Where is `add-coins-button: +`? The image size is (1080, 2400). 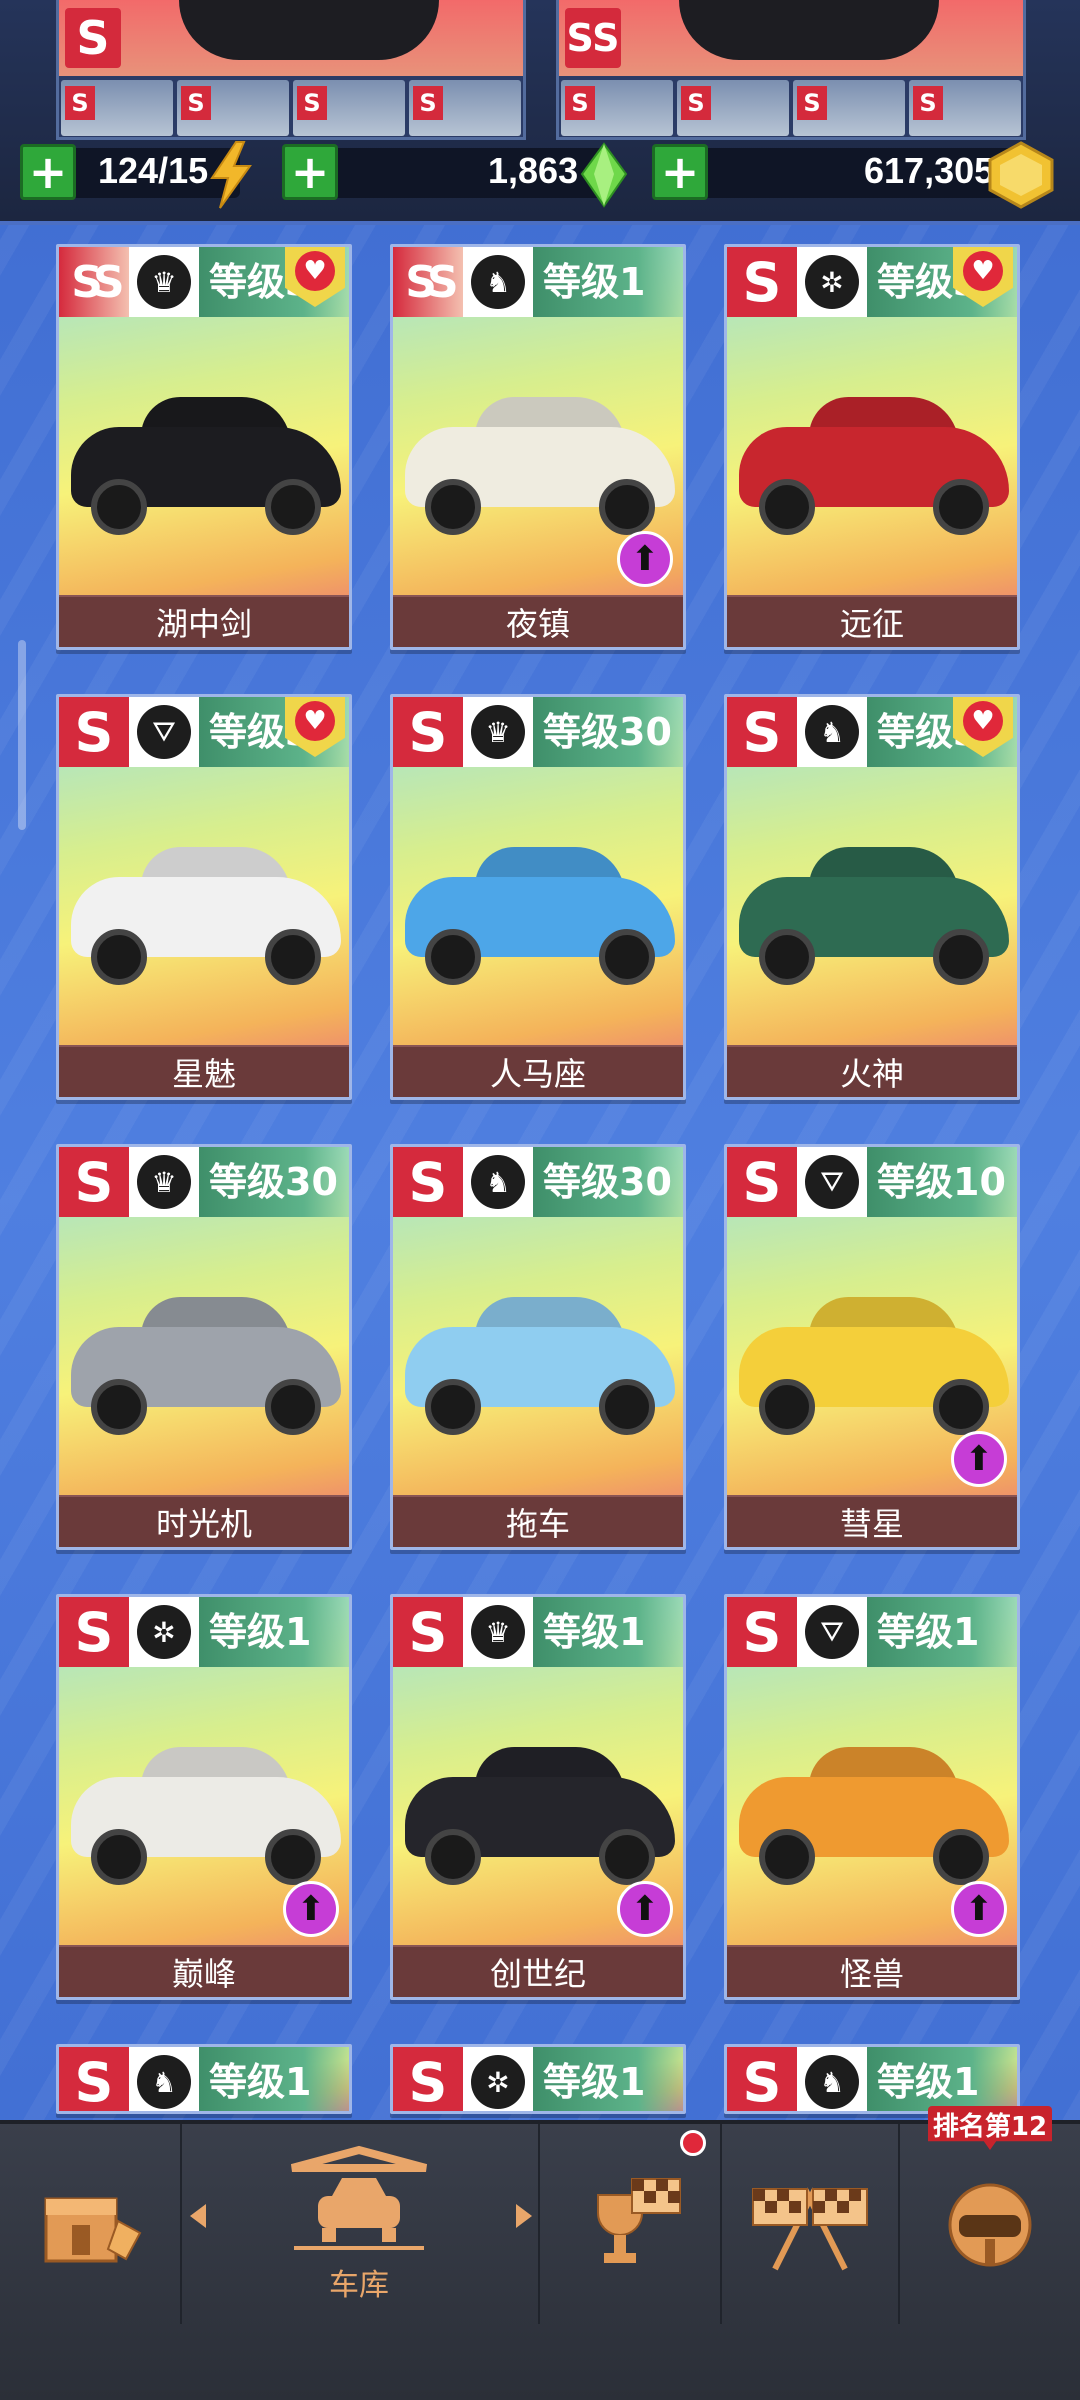 add-coins-button: + is located at coordinates (680, 172).